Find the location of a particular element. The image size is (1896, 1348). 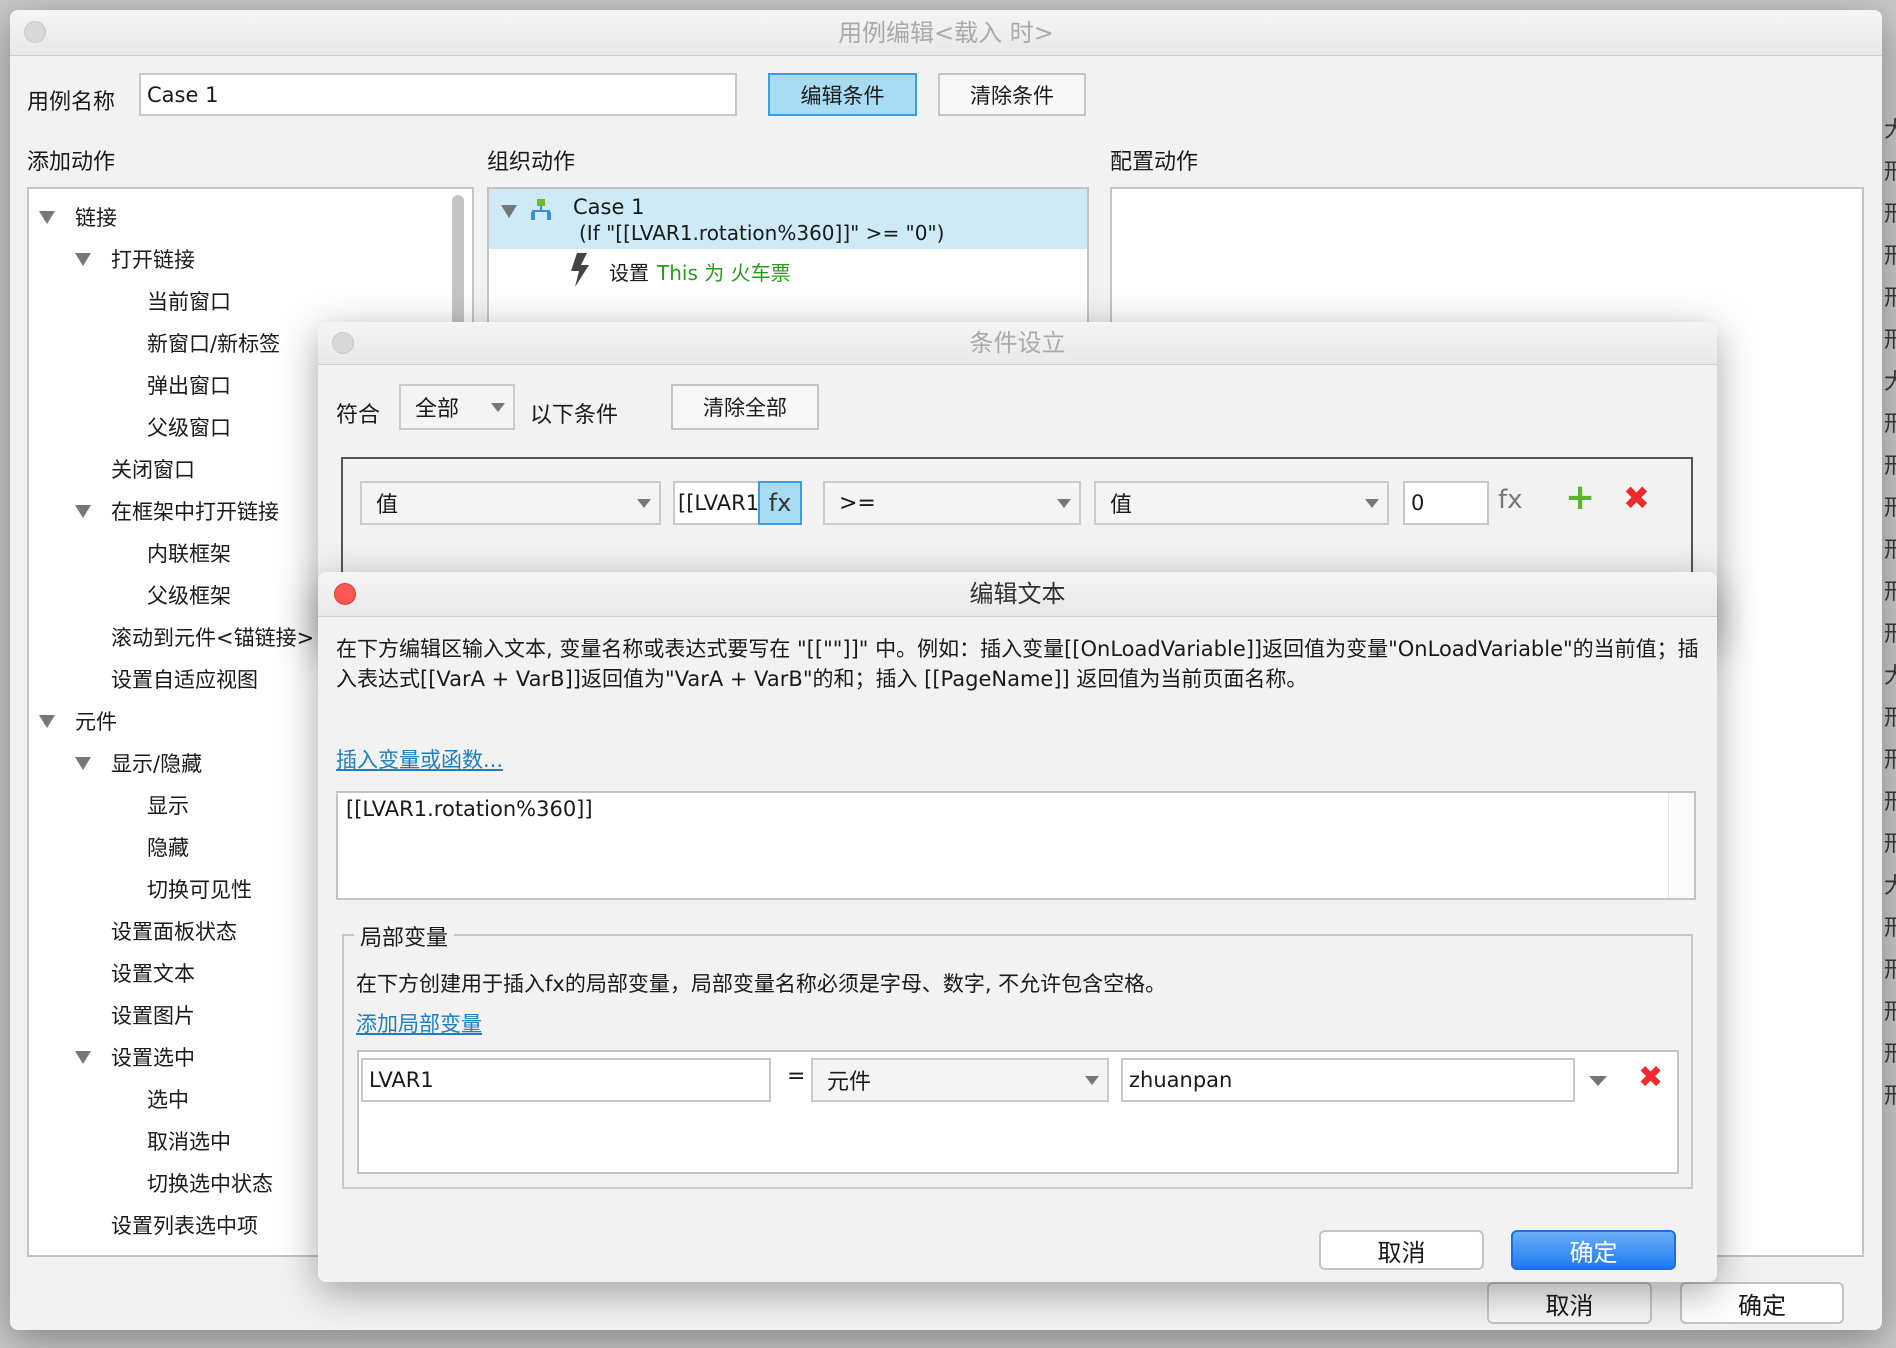

left-type-value: 值 is located at coordinates (387, 505).